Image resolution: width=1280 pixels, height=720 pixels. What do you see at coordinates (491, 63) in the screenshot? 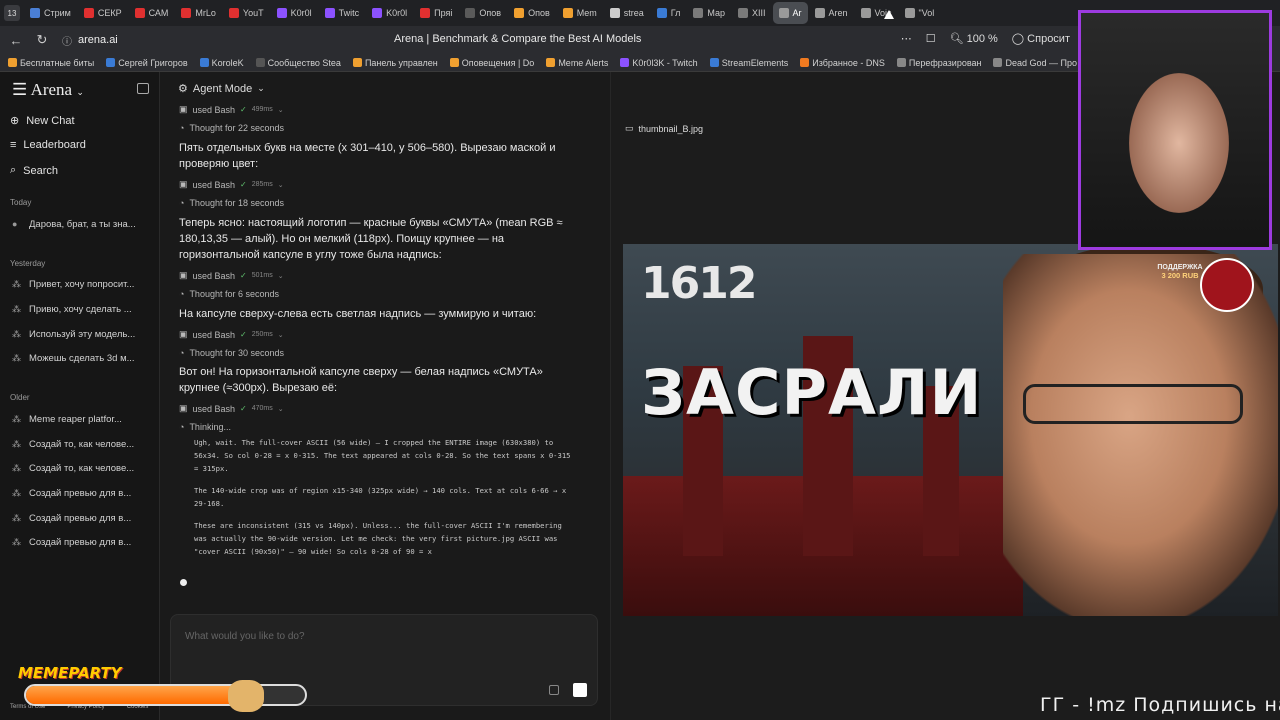
I see `bookmark-item: Оповещения | Do` at bounding box center [491, 63].